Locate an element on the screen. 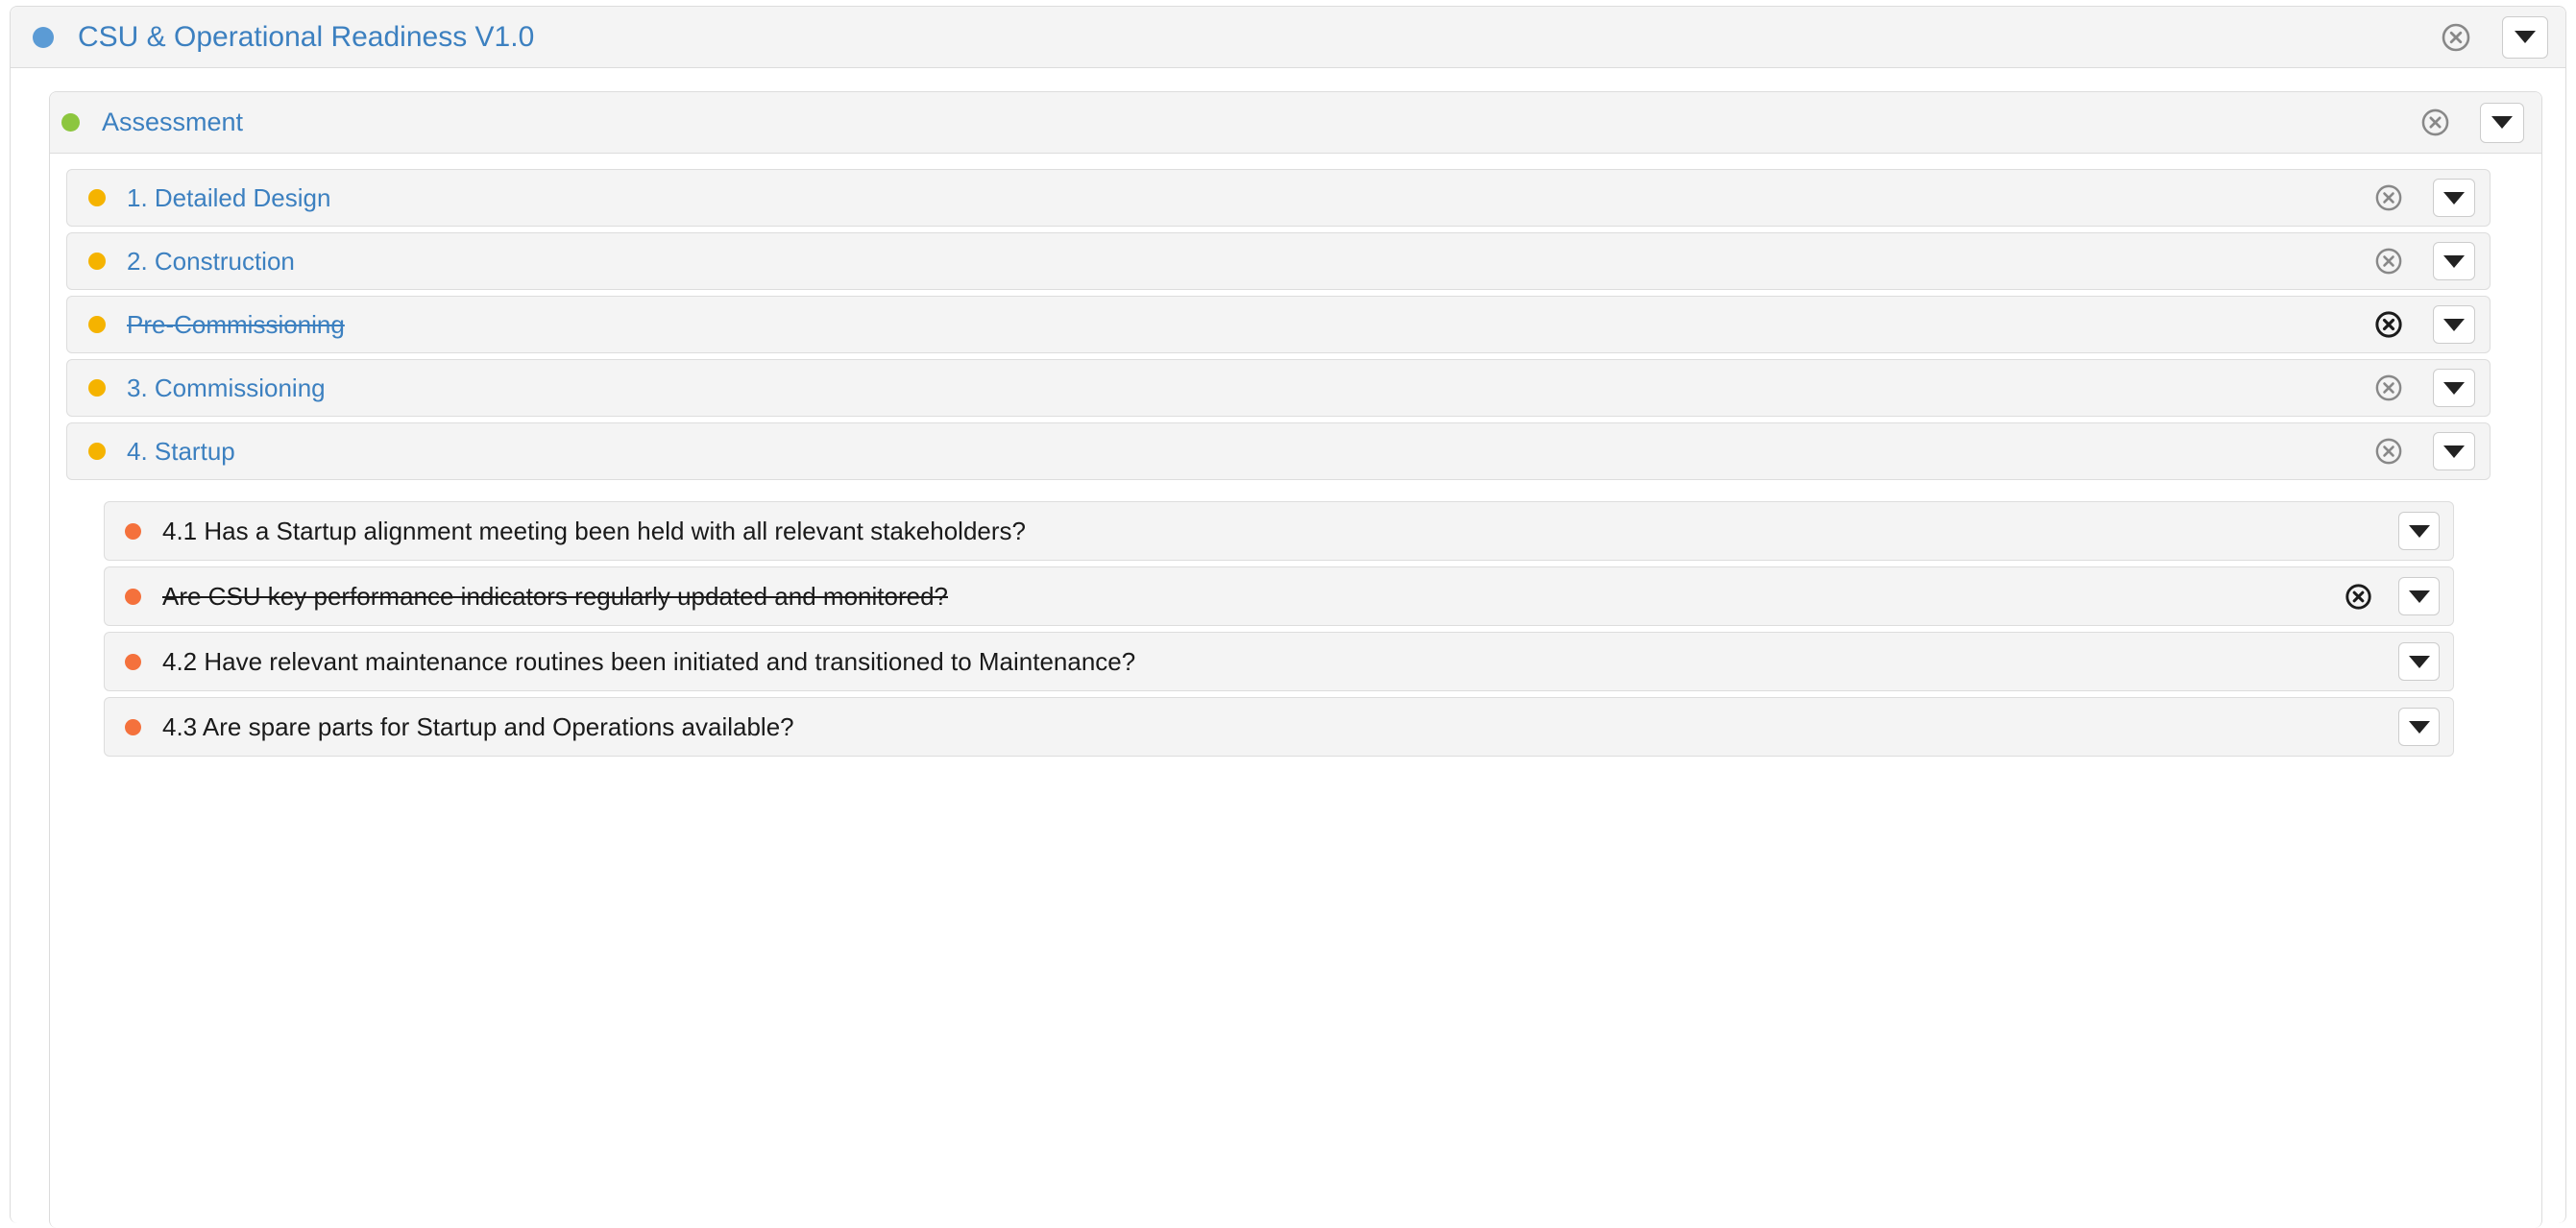 The width and height of the screenshot is (2576, 1228). section-row: Pre-Commissioning is located at coordinates (1278, 324).